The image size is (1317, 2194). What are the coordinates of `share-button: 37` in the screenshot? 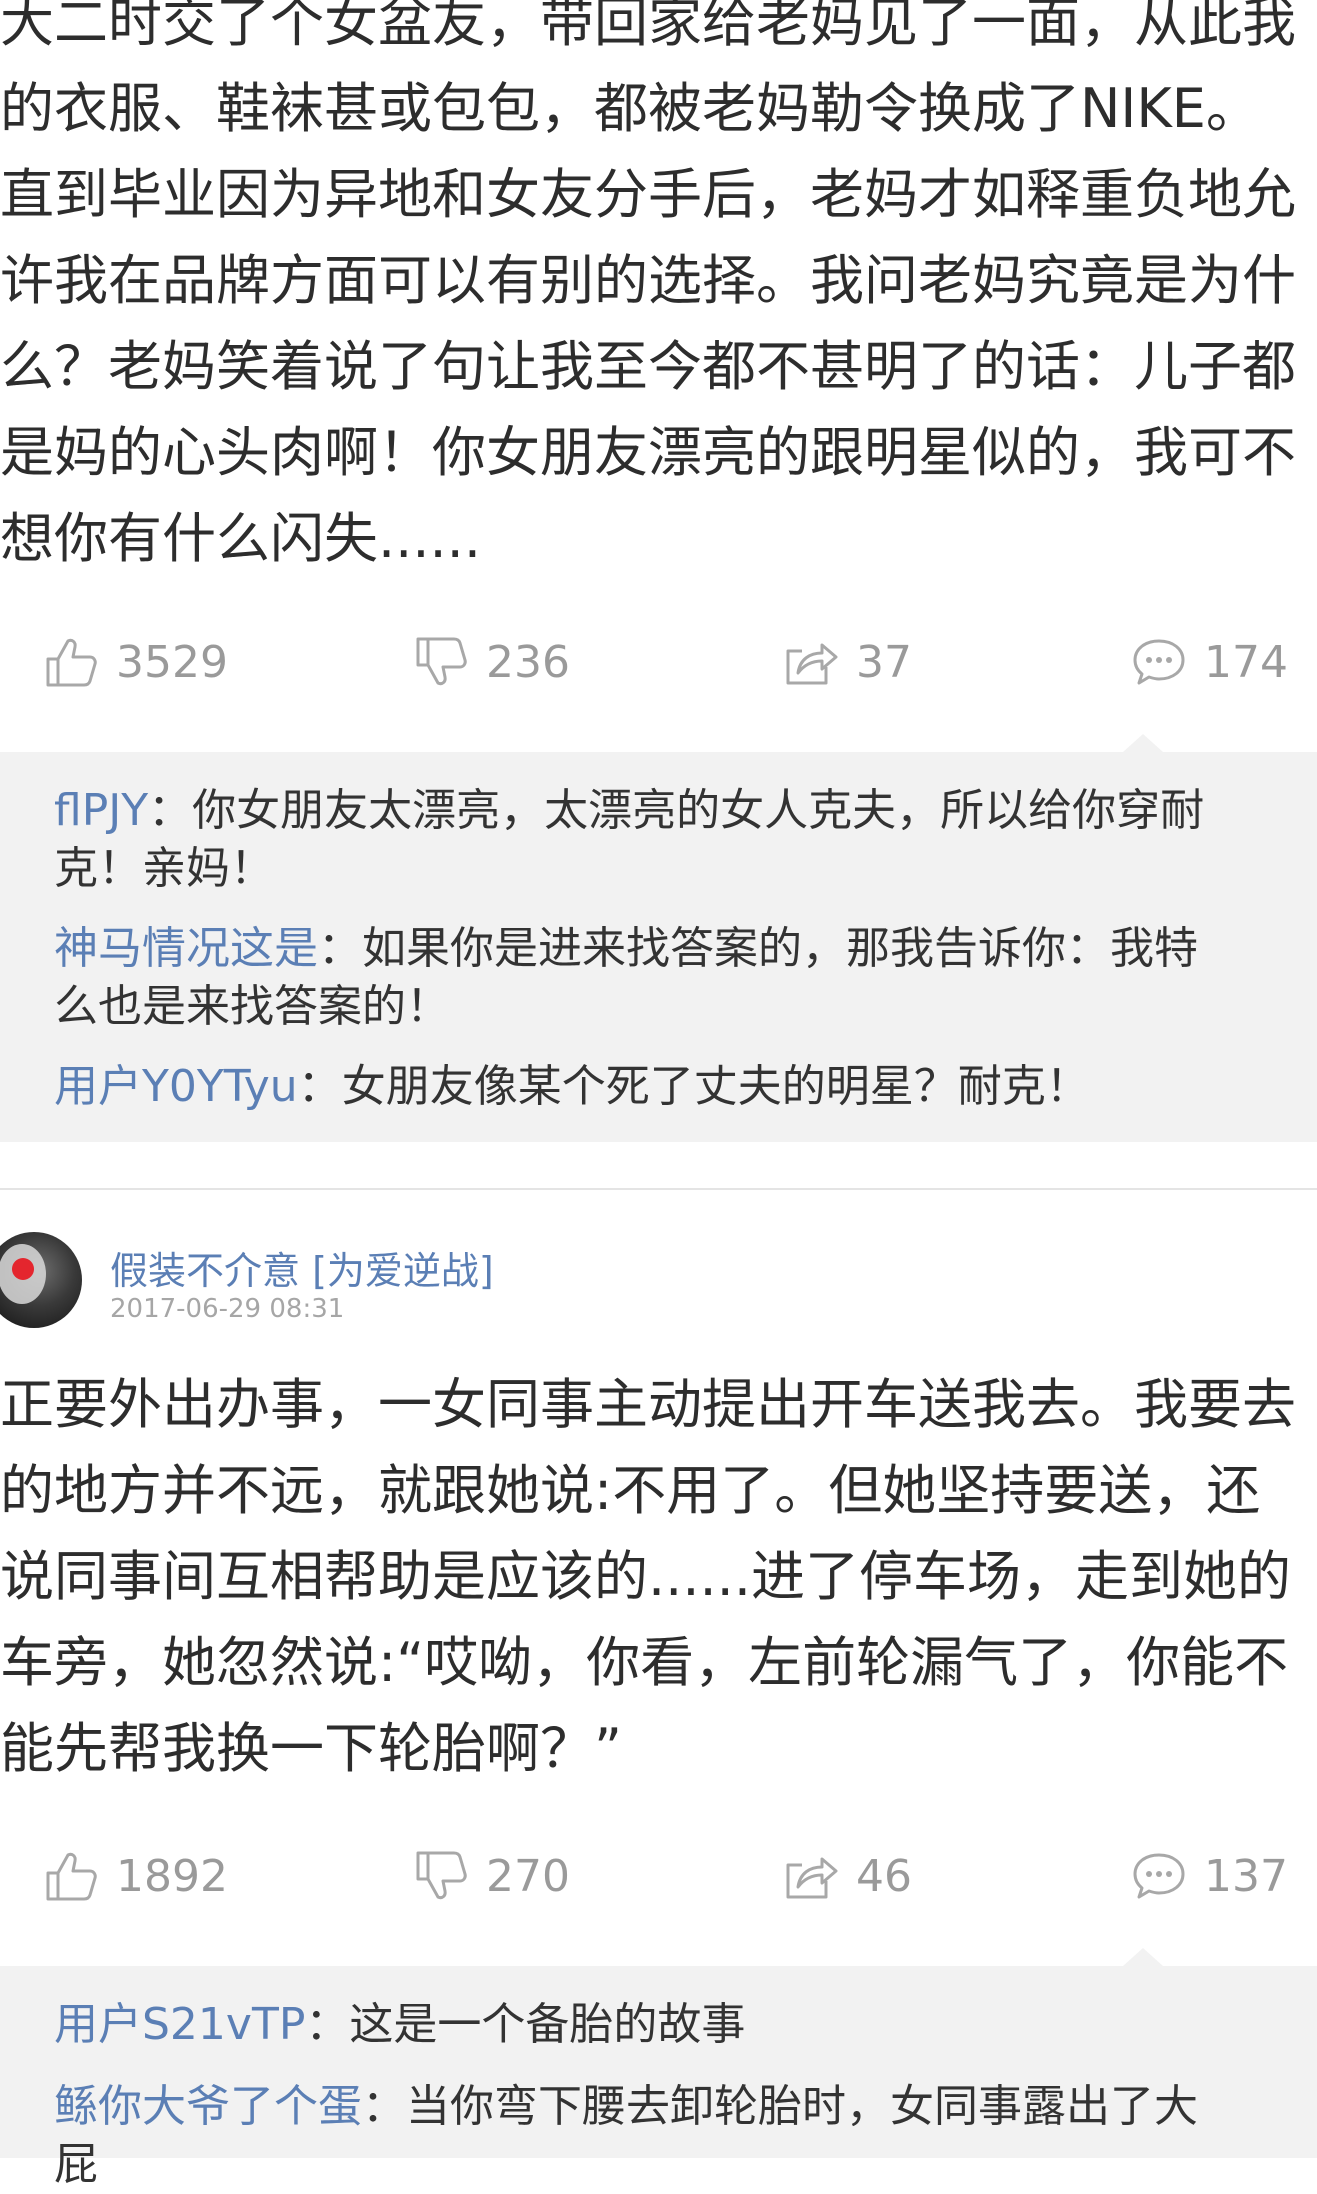 It's located at (847, 662).